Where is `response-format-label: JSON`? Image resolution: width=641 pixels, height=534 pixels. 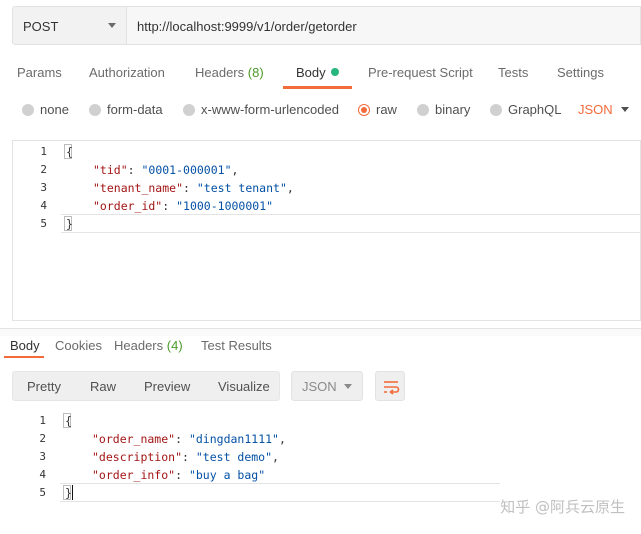 response-format-label: JSON is located at coordinates (319, 386).